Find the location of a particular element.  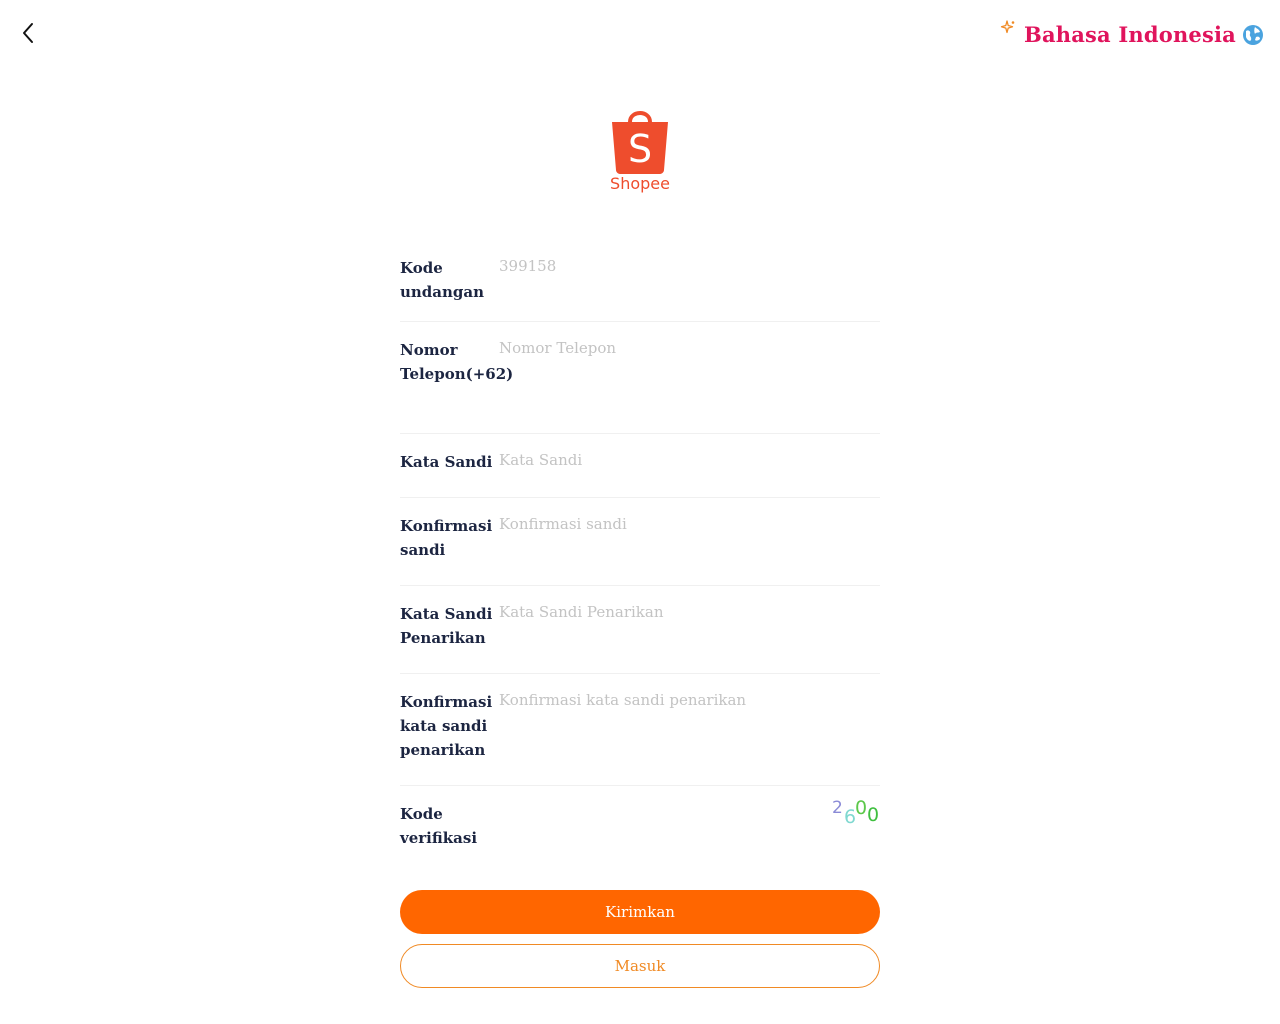

invite-code-input is located at coordinates (689, 266).